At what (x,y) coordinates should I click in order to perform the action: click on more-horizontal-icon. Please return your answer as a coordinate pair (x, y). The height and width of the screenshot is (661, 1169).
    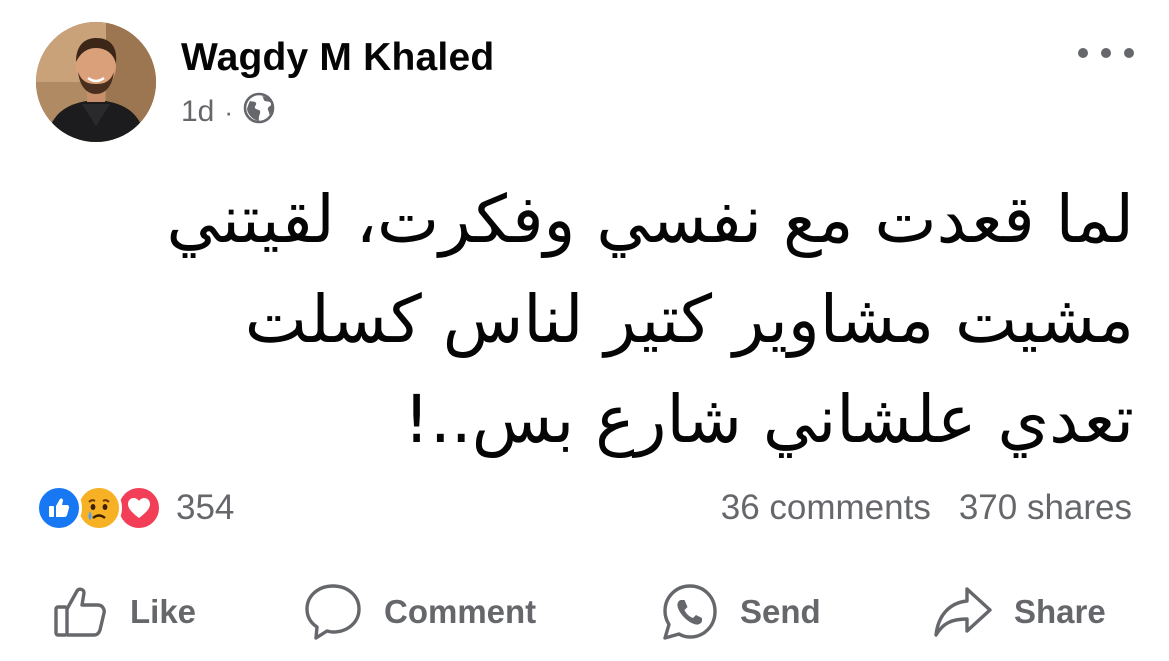
    Looking at the image, I should click on (1106, 53).